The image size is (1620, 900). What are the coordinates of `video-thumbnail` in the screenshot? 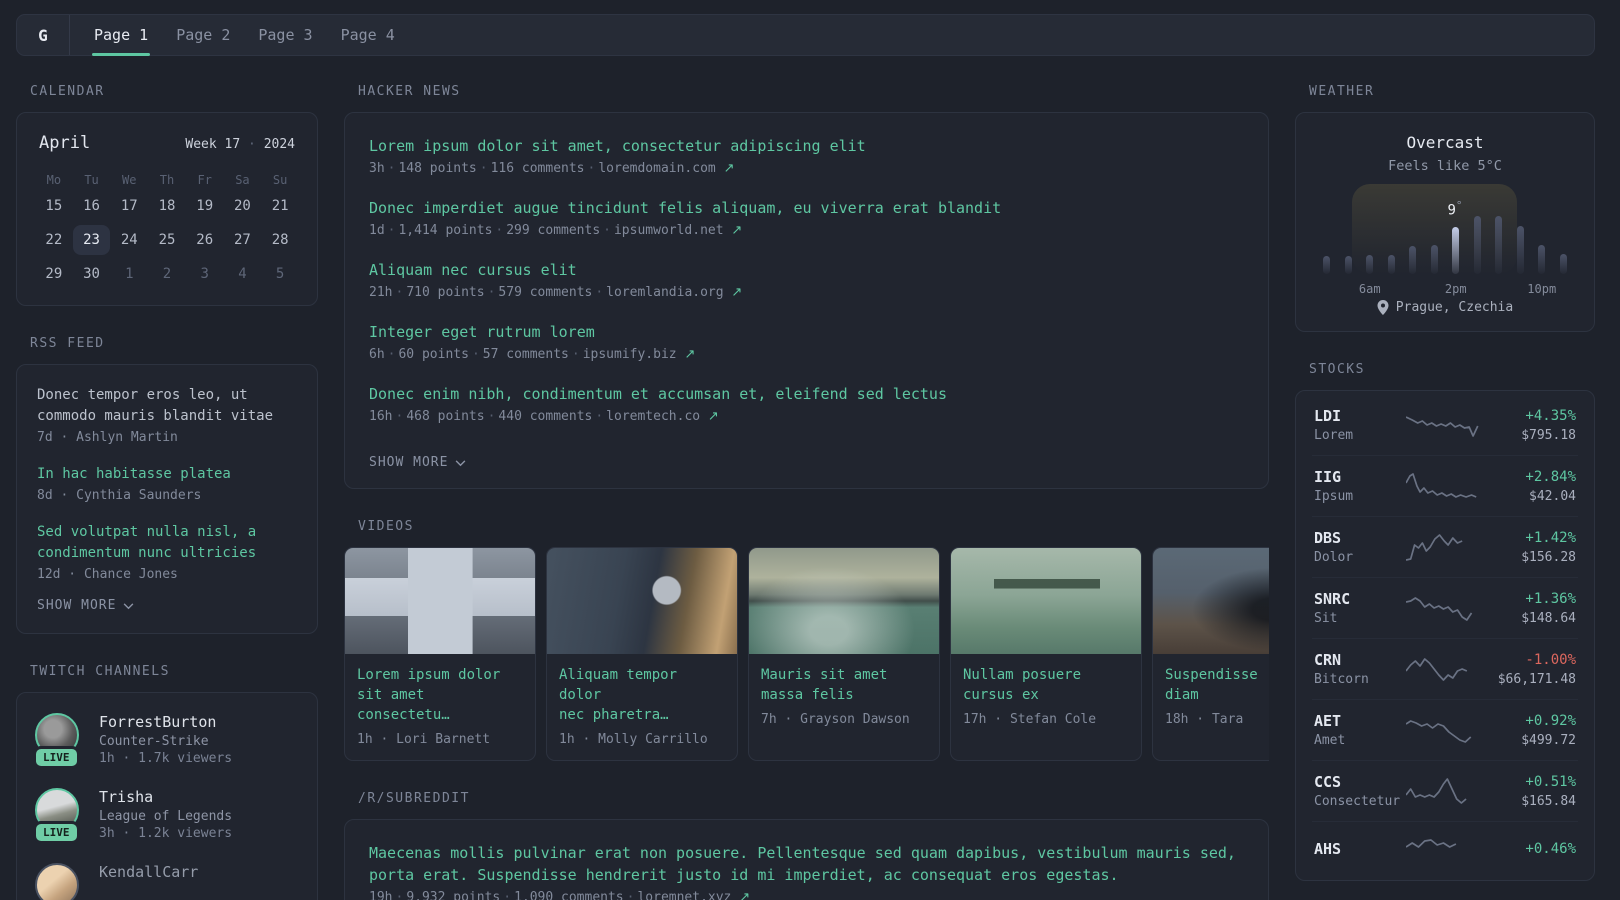 It's located at (844, 601).